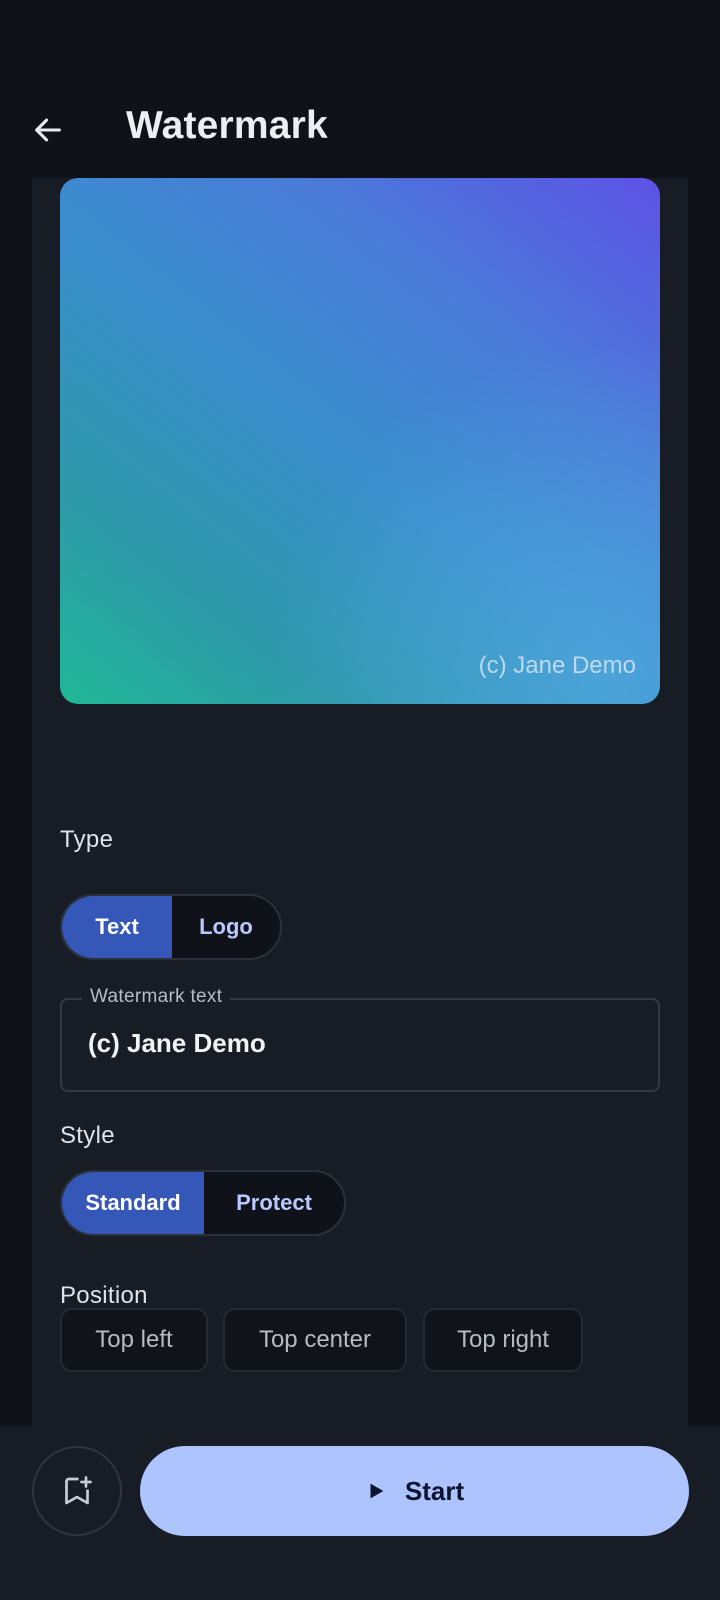 The width and height of the screenshot is (720, 1600). Describe the element at coordinates (156, 997) in the screenshot. I see `watermark-text-label: Watermark text` at that location.